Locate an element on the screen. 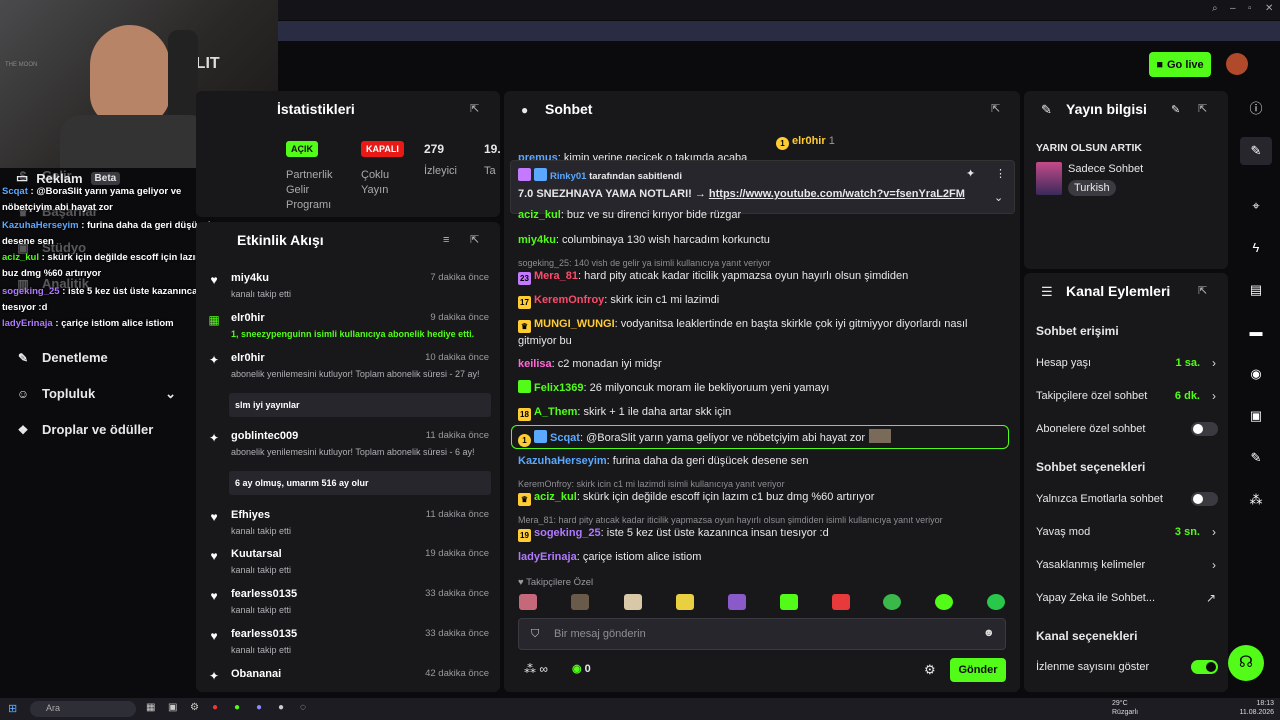 This screenshot has height=720, width=1280. chat-icon: ▬ is located at coordinates (1256, 332).